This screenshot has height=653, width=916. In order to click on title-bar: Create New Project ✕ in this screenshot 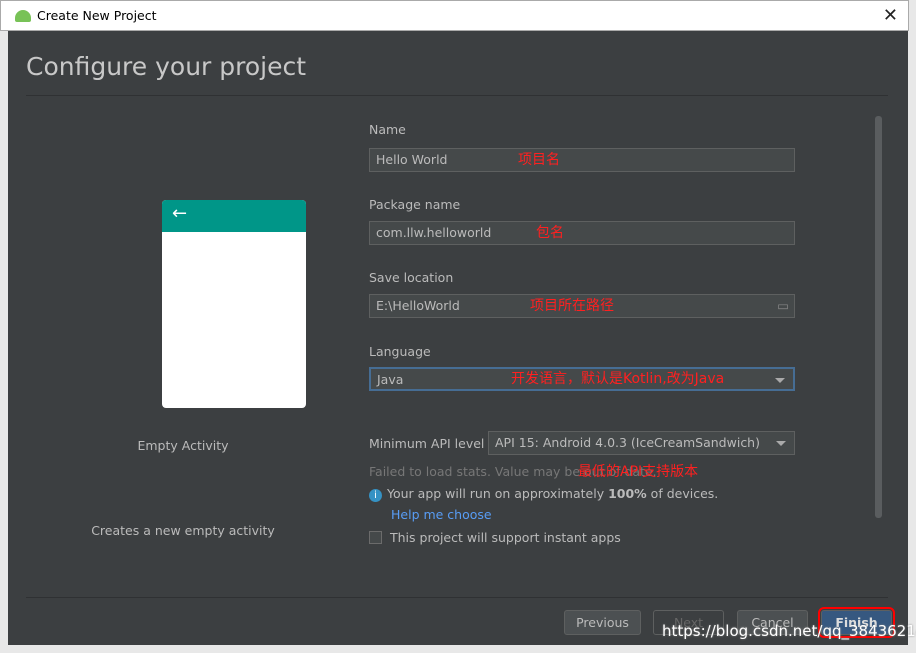, I will do `click(454, 15)`.